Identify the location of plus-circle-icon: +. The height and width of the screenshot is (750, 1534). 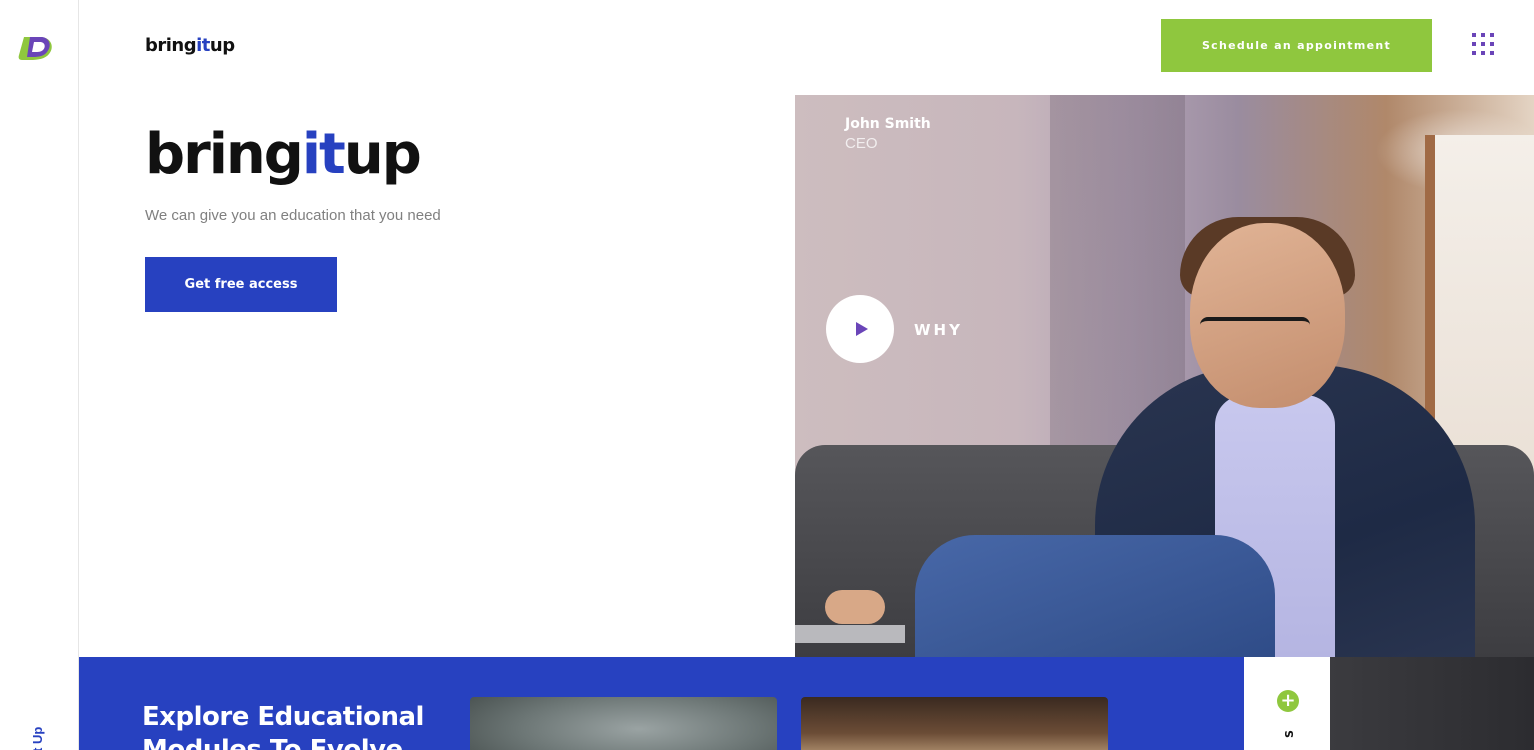
(1288, 701).